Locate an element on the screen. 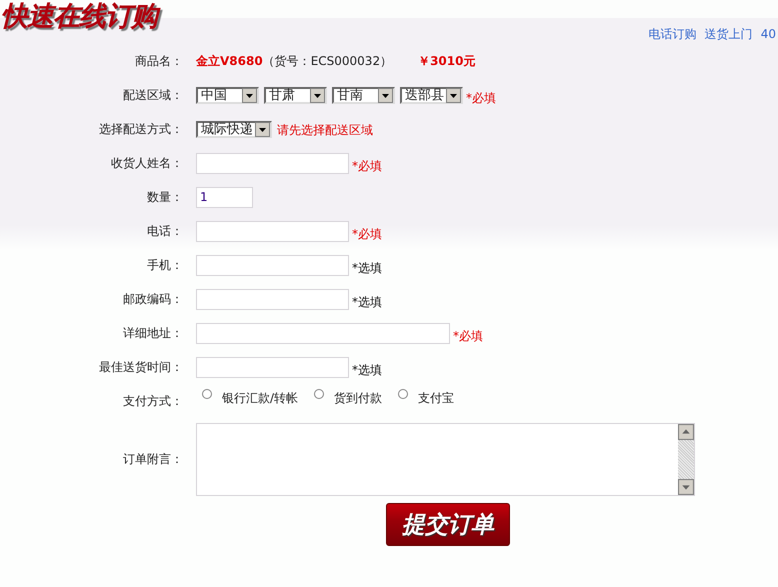 The image size is (778, 587). header-link: 40 is located at coordinates (768, 35).